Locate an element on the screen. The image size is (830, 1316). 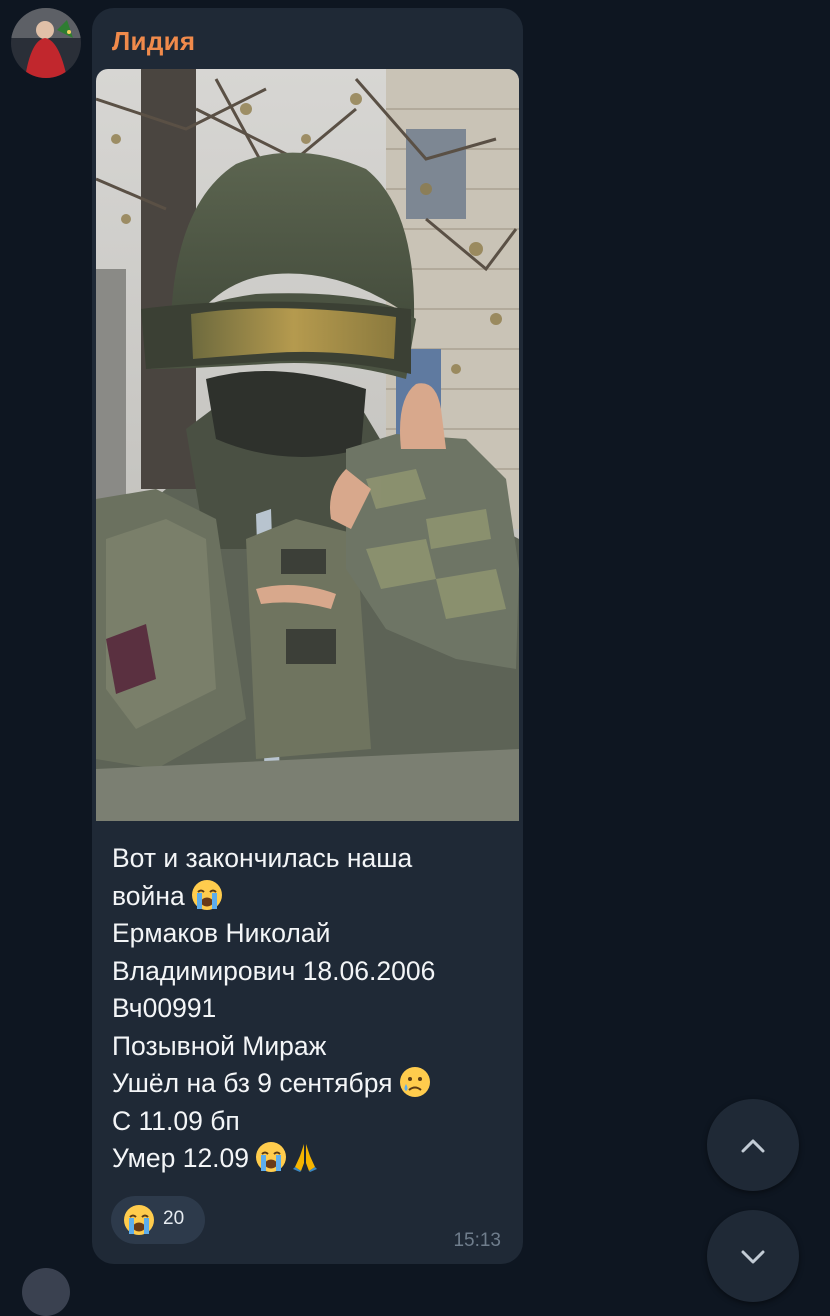
crying-face-icon is located at coordinates (415, 1082).